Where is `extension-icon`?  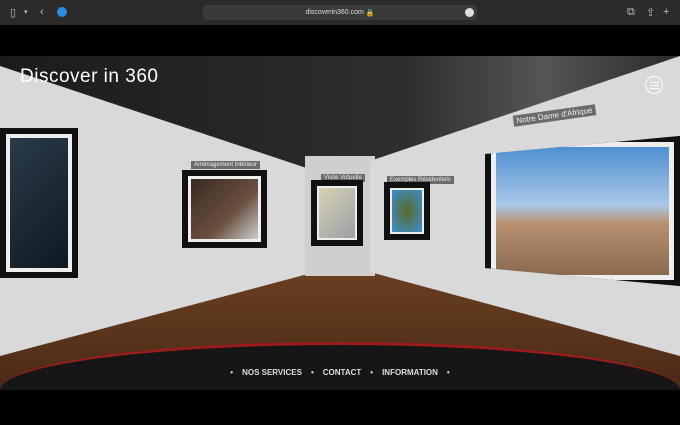 extension-icon is located at coordinates (62, 12).